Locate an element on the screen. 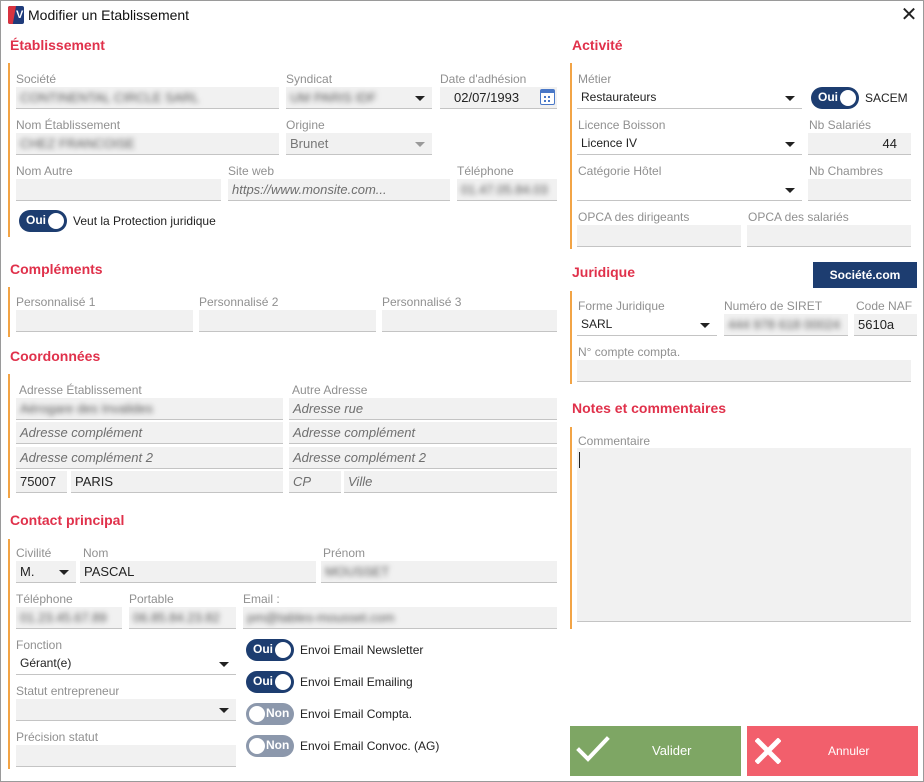  nom-etablissement-value: CHEZ FRANCOISE is located at coordinates (77, 143).